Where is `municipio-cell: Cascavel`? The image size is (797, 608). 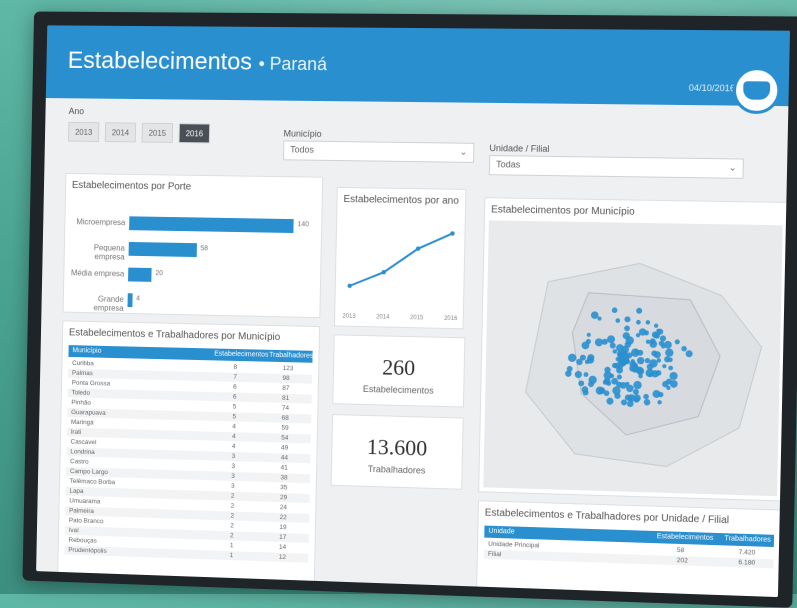 municipio-cell: Cascavel is located at coordinates (83, 443).